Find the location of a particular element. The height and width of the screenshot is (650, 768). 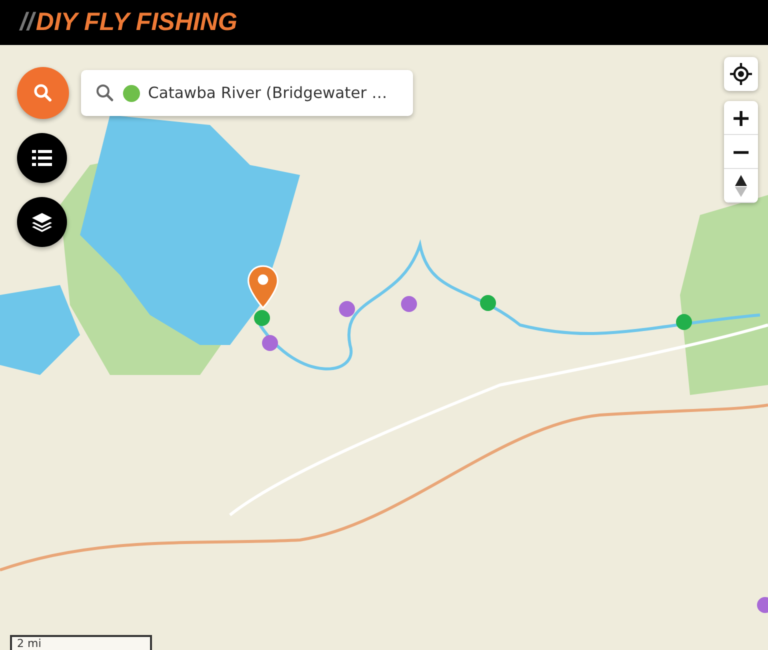

compass-button is located at coordinates (741, 186).